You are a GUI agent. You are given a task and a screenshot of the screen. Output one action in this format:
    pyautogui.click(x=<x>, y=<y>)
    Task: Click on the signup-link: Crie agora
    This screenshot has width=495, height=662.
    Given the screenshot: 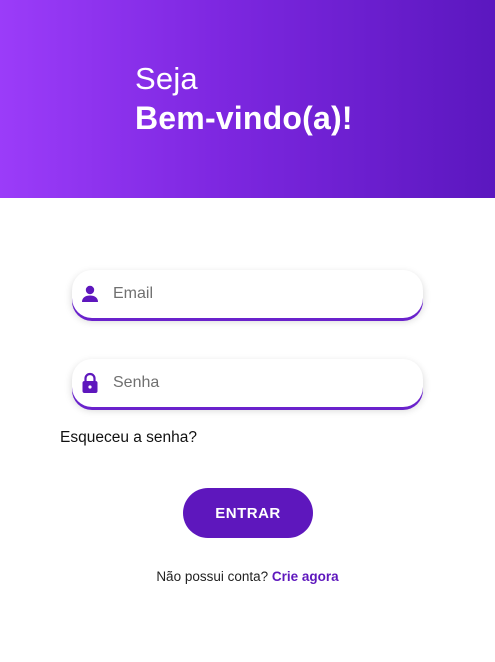 What is the action you would take?
    pyautogui.click(x=305, y=576)
    